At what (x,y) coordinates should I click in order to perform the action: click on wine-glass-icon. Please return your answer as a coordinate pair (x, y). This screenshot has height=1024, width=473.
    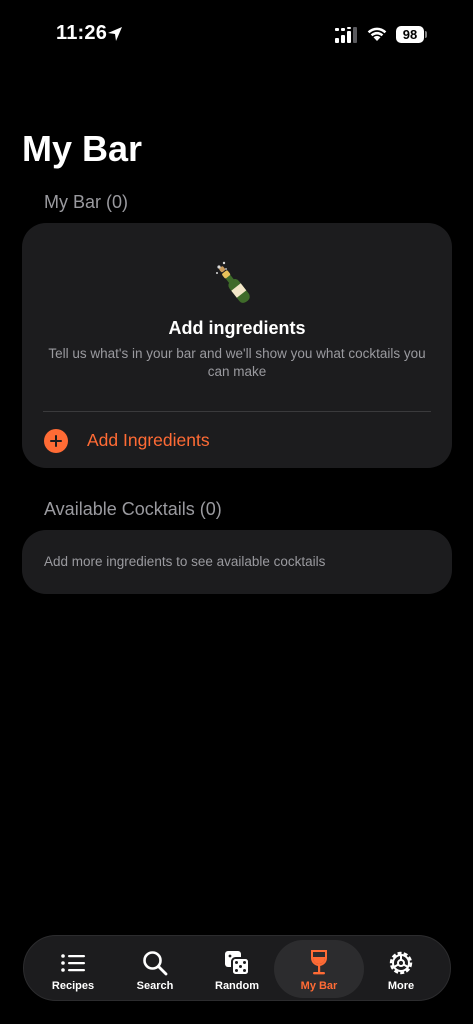
    Looking at the image, I should click on (319, 962).